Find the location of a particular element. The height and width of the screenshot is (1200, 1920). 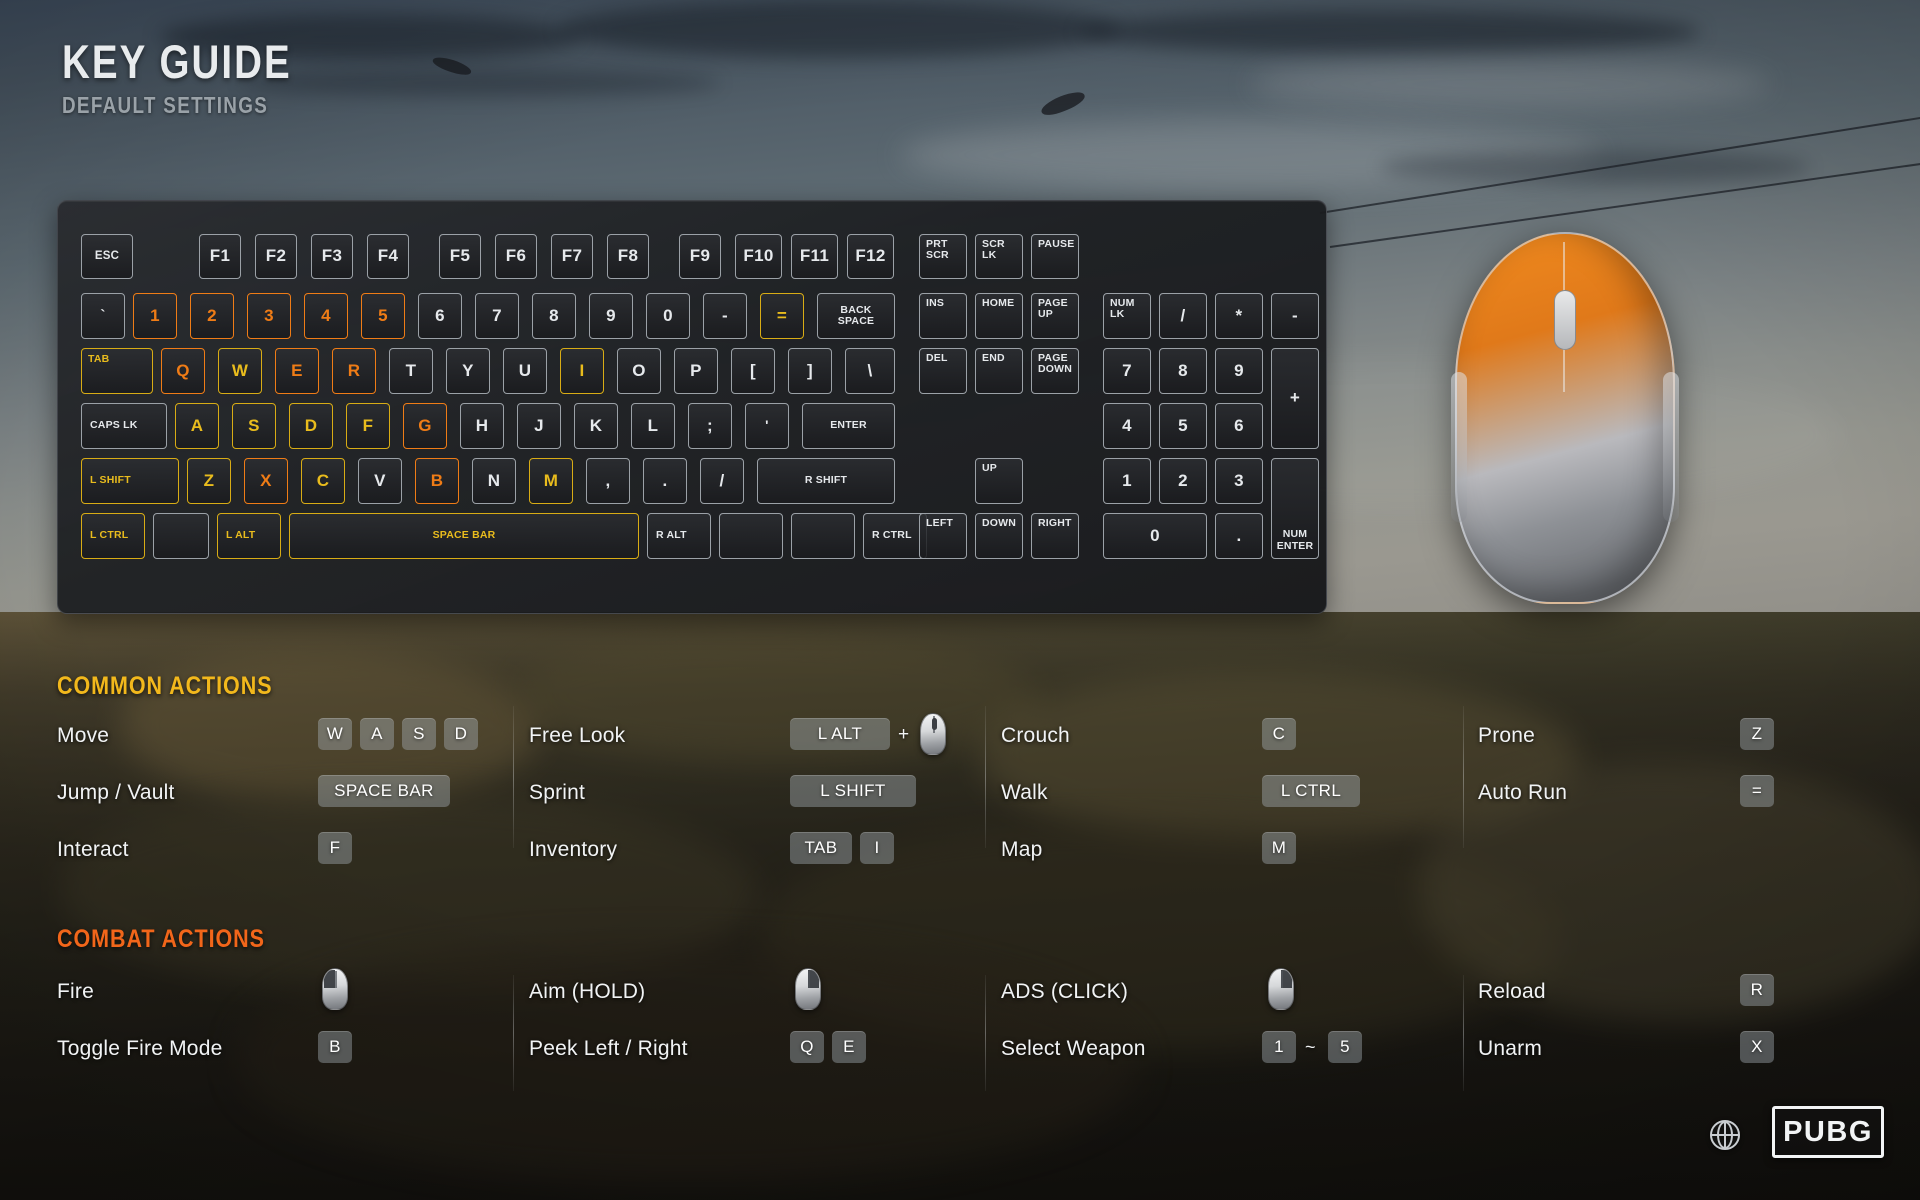

key-i: I is located at coordinates (582, 371).